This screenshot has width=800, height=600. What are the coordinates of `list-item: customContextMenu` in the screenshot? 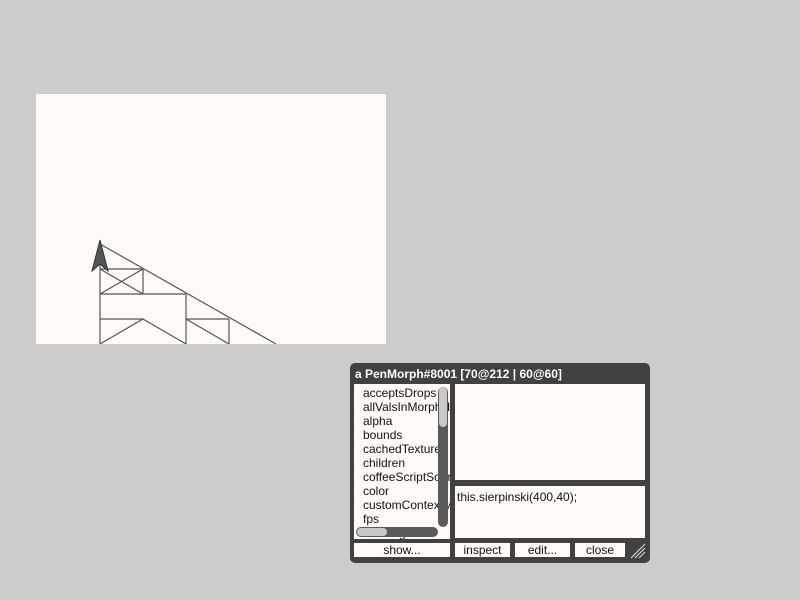 It's located at (402, 505).